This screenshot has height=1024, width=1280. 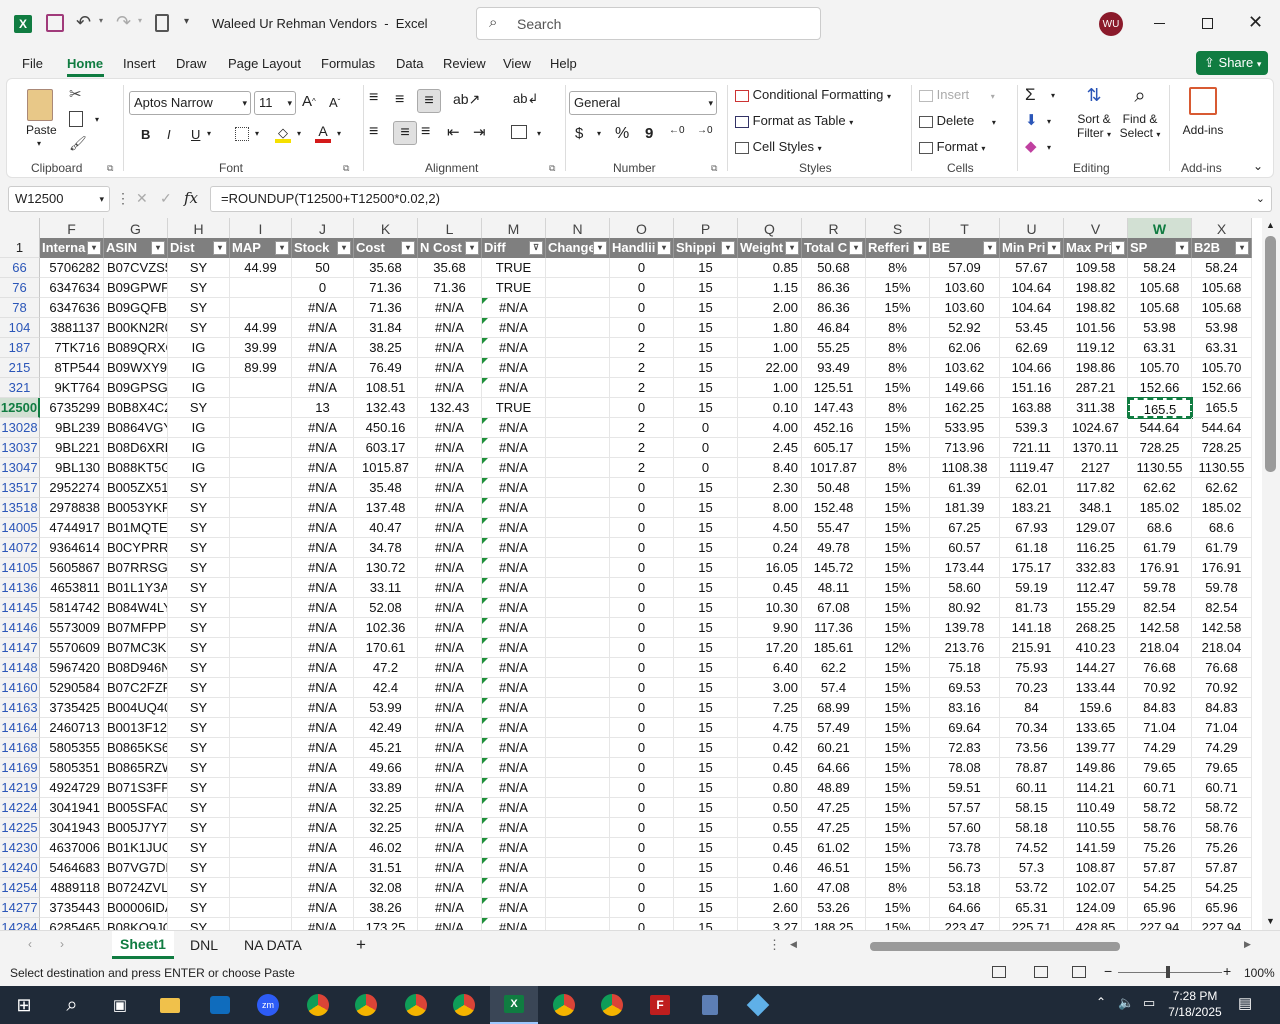 I want to click on row-header: 14136, so click(x=20, y=588).